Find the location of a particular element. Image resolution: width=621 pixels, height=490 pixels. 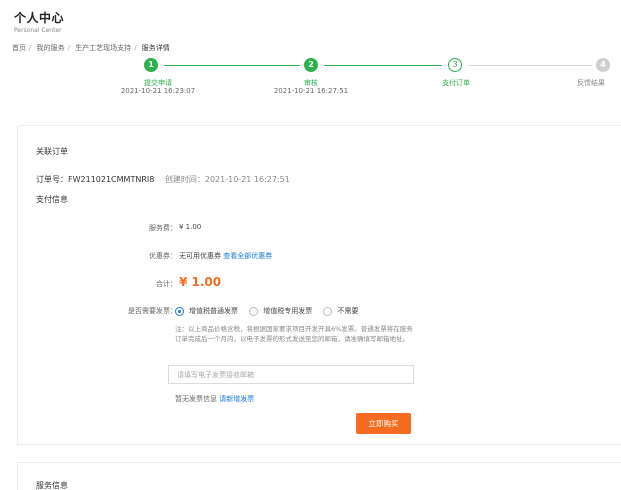

breadcrumb-my-services: 我的服务 is located at coordinates (51, 48).